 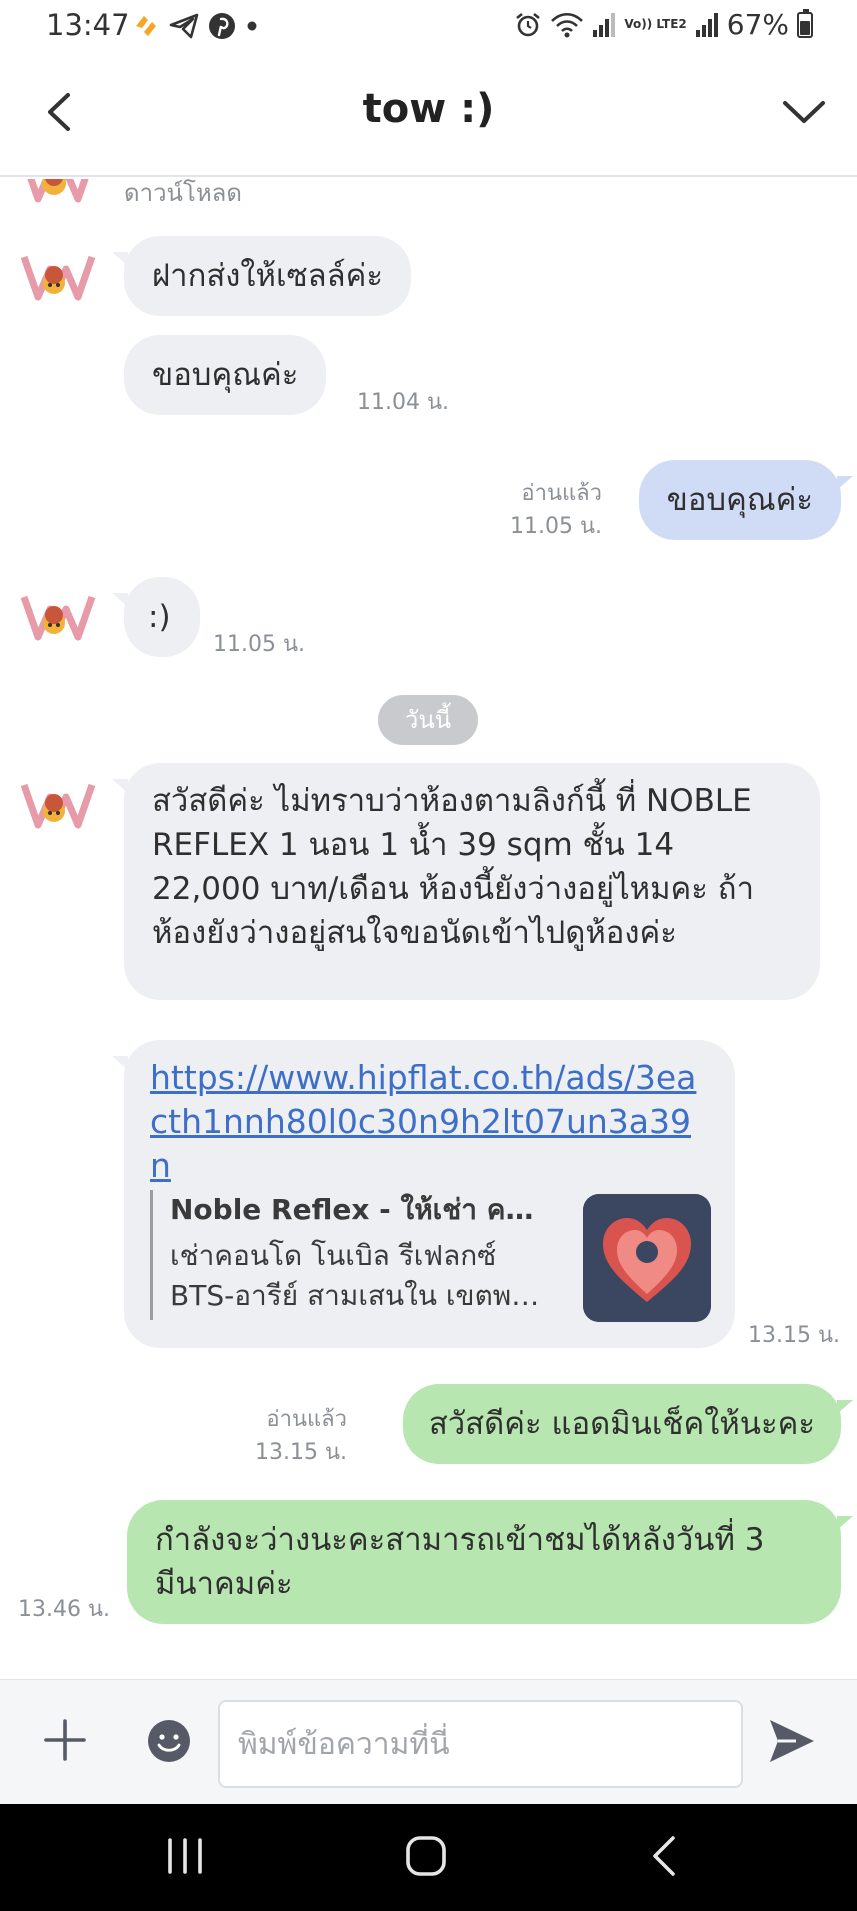 I want to click on message-text: :), so click(x=159, y=617).